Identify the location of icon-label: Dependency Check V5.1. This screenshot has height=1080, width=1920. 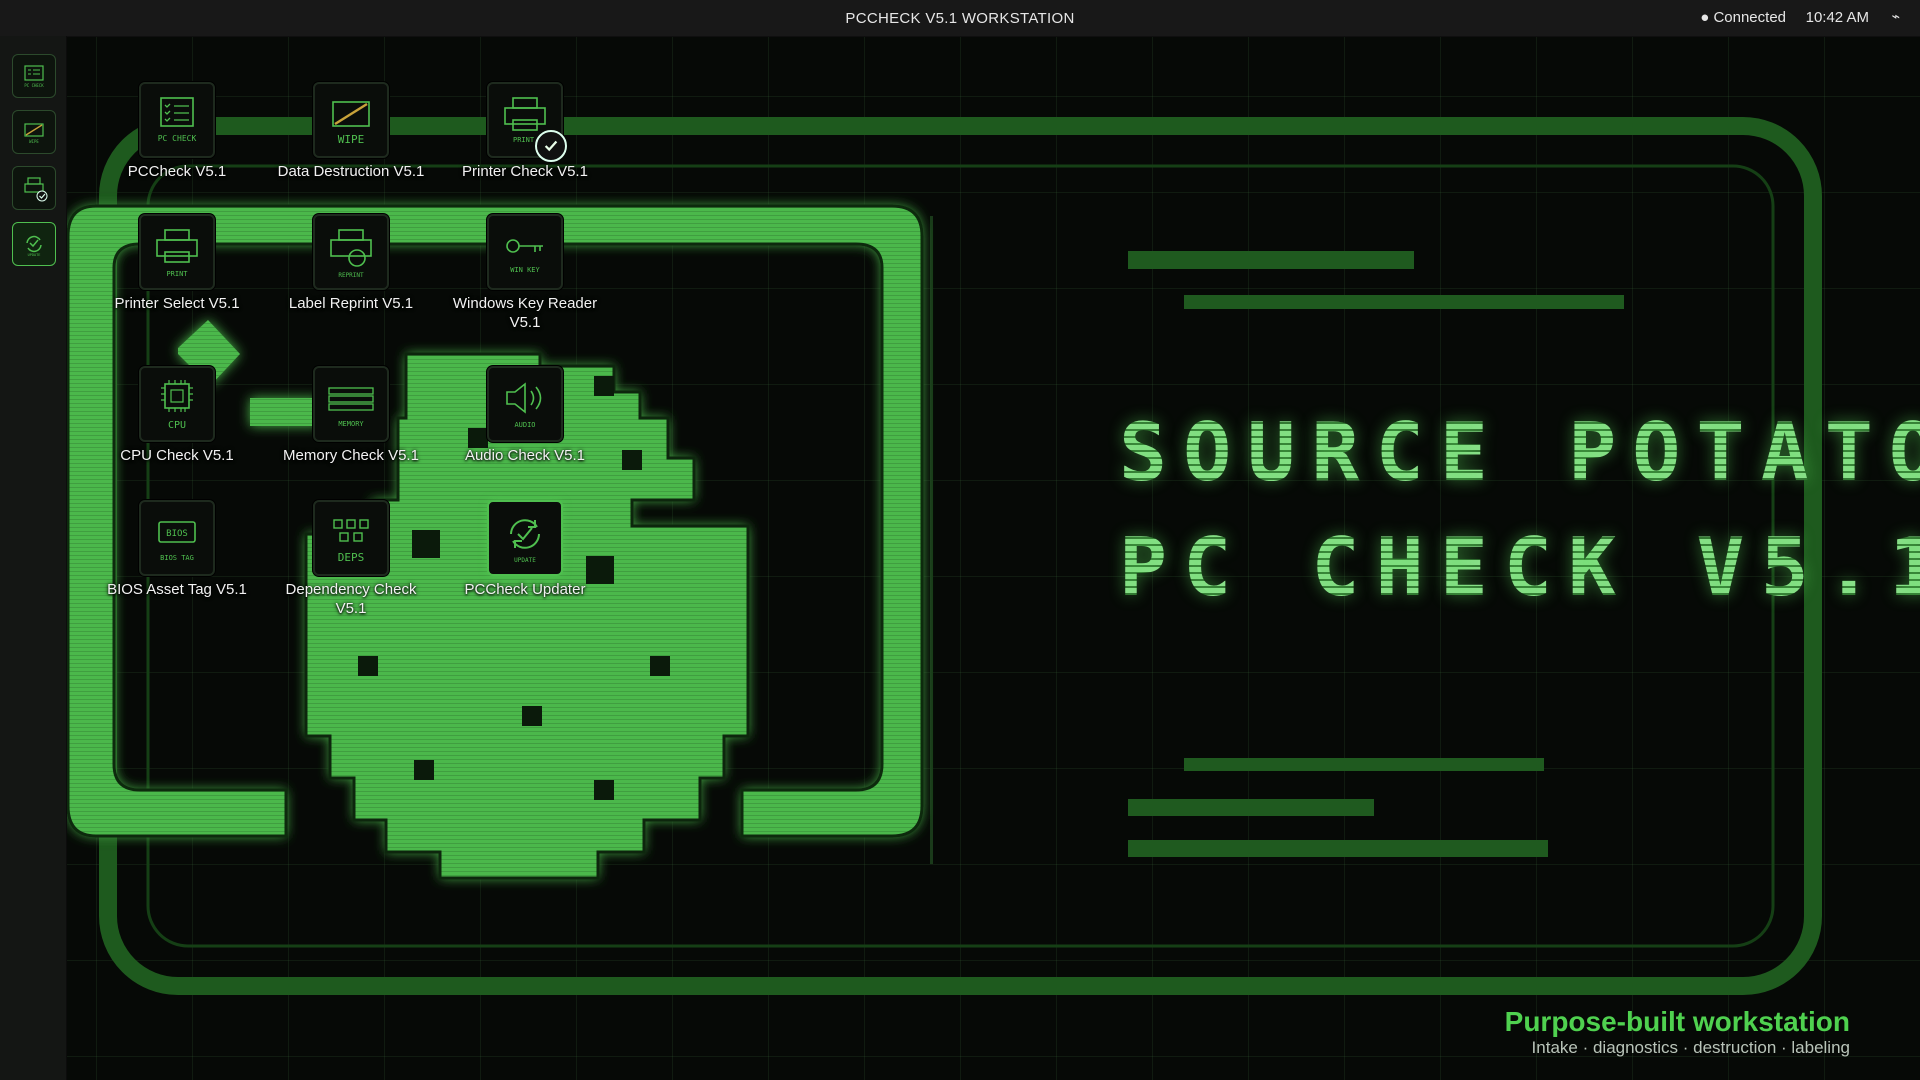
(351, 599).